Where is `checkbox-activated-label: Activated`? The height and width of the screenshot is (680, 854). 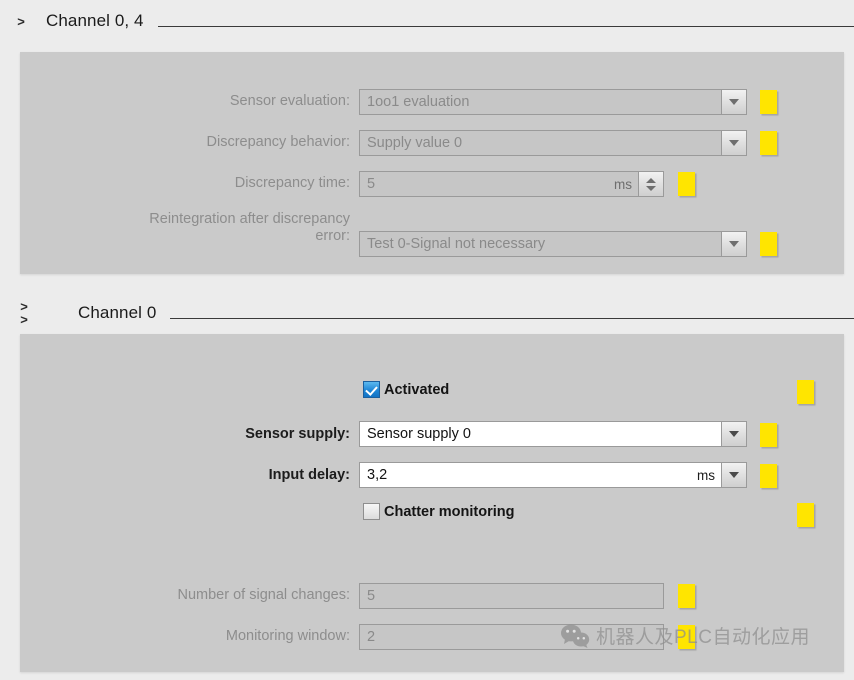
checkbox-activated-label: Activated is located at coordinates (417, 389).